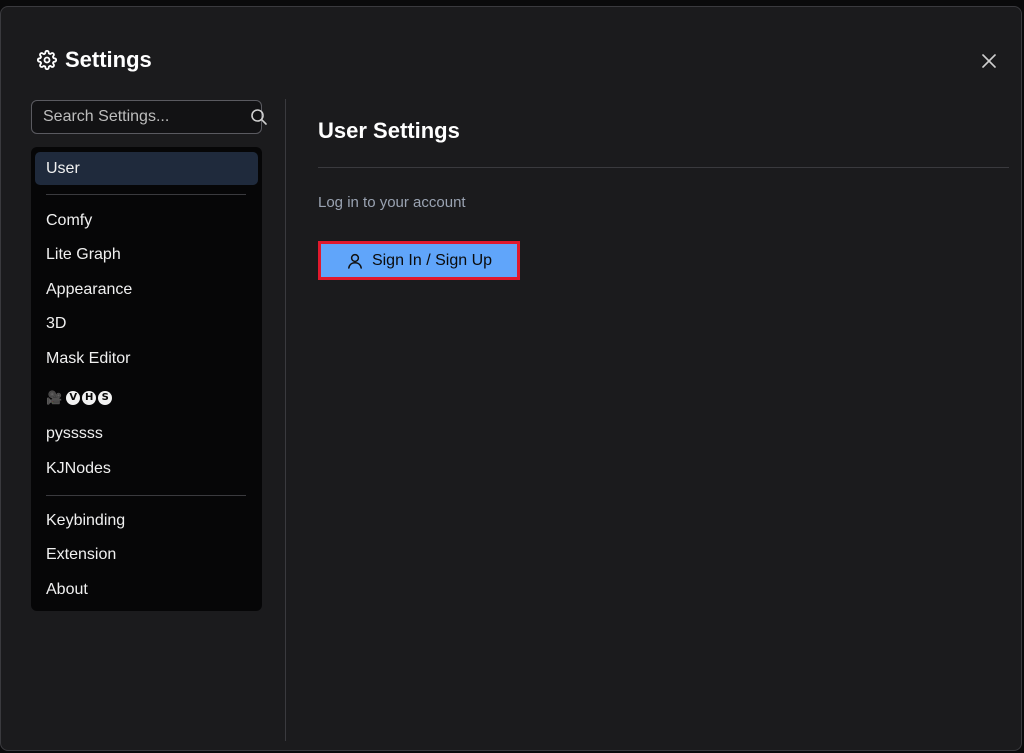  I want to click on nav-item-appearance: Appearance, so click(146, 289).